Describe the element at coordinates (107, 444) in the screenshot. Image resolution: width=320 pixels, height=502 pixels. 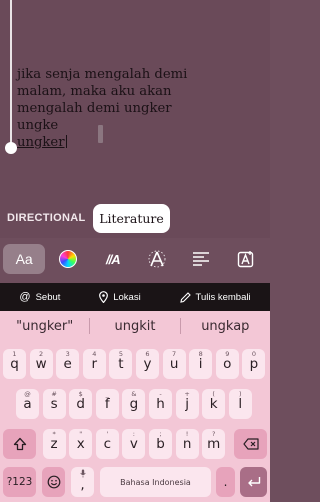
I see `key-c: ' c` at that location.